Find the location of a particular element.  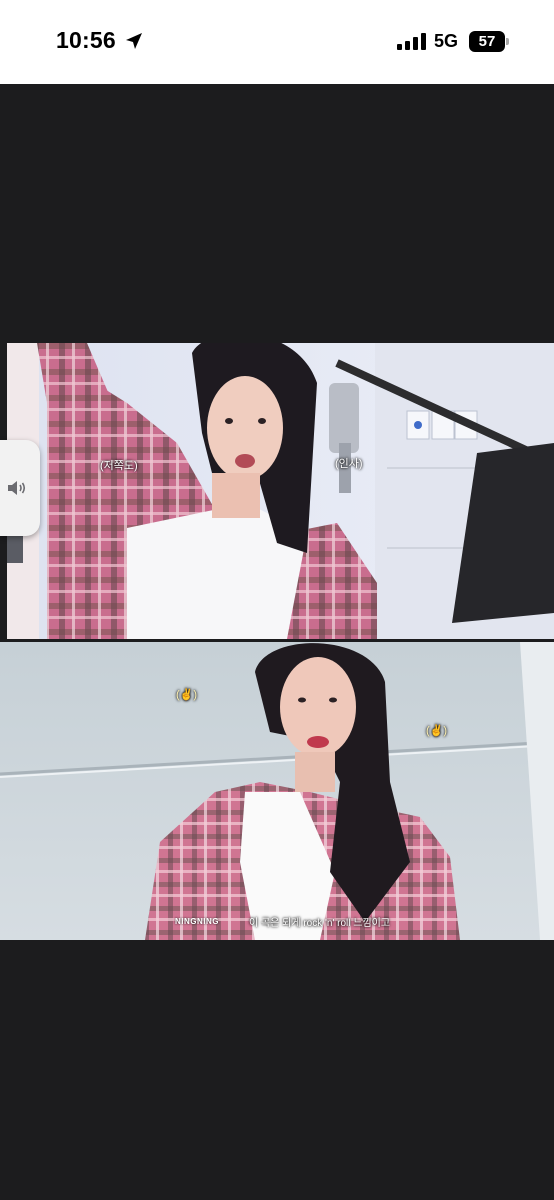

emoji-caption-left: (✌) is located at coordinates (187, 695).